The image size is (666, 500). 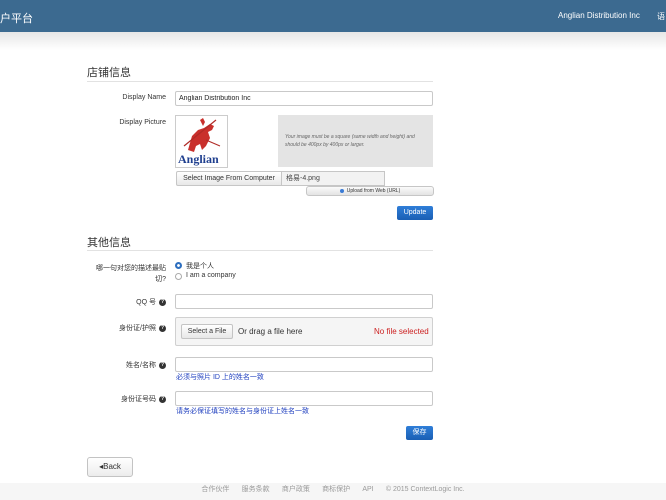 I want to click on id-number-label: 身份证号码?, so click(x=126, y=399).